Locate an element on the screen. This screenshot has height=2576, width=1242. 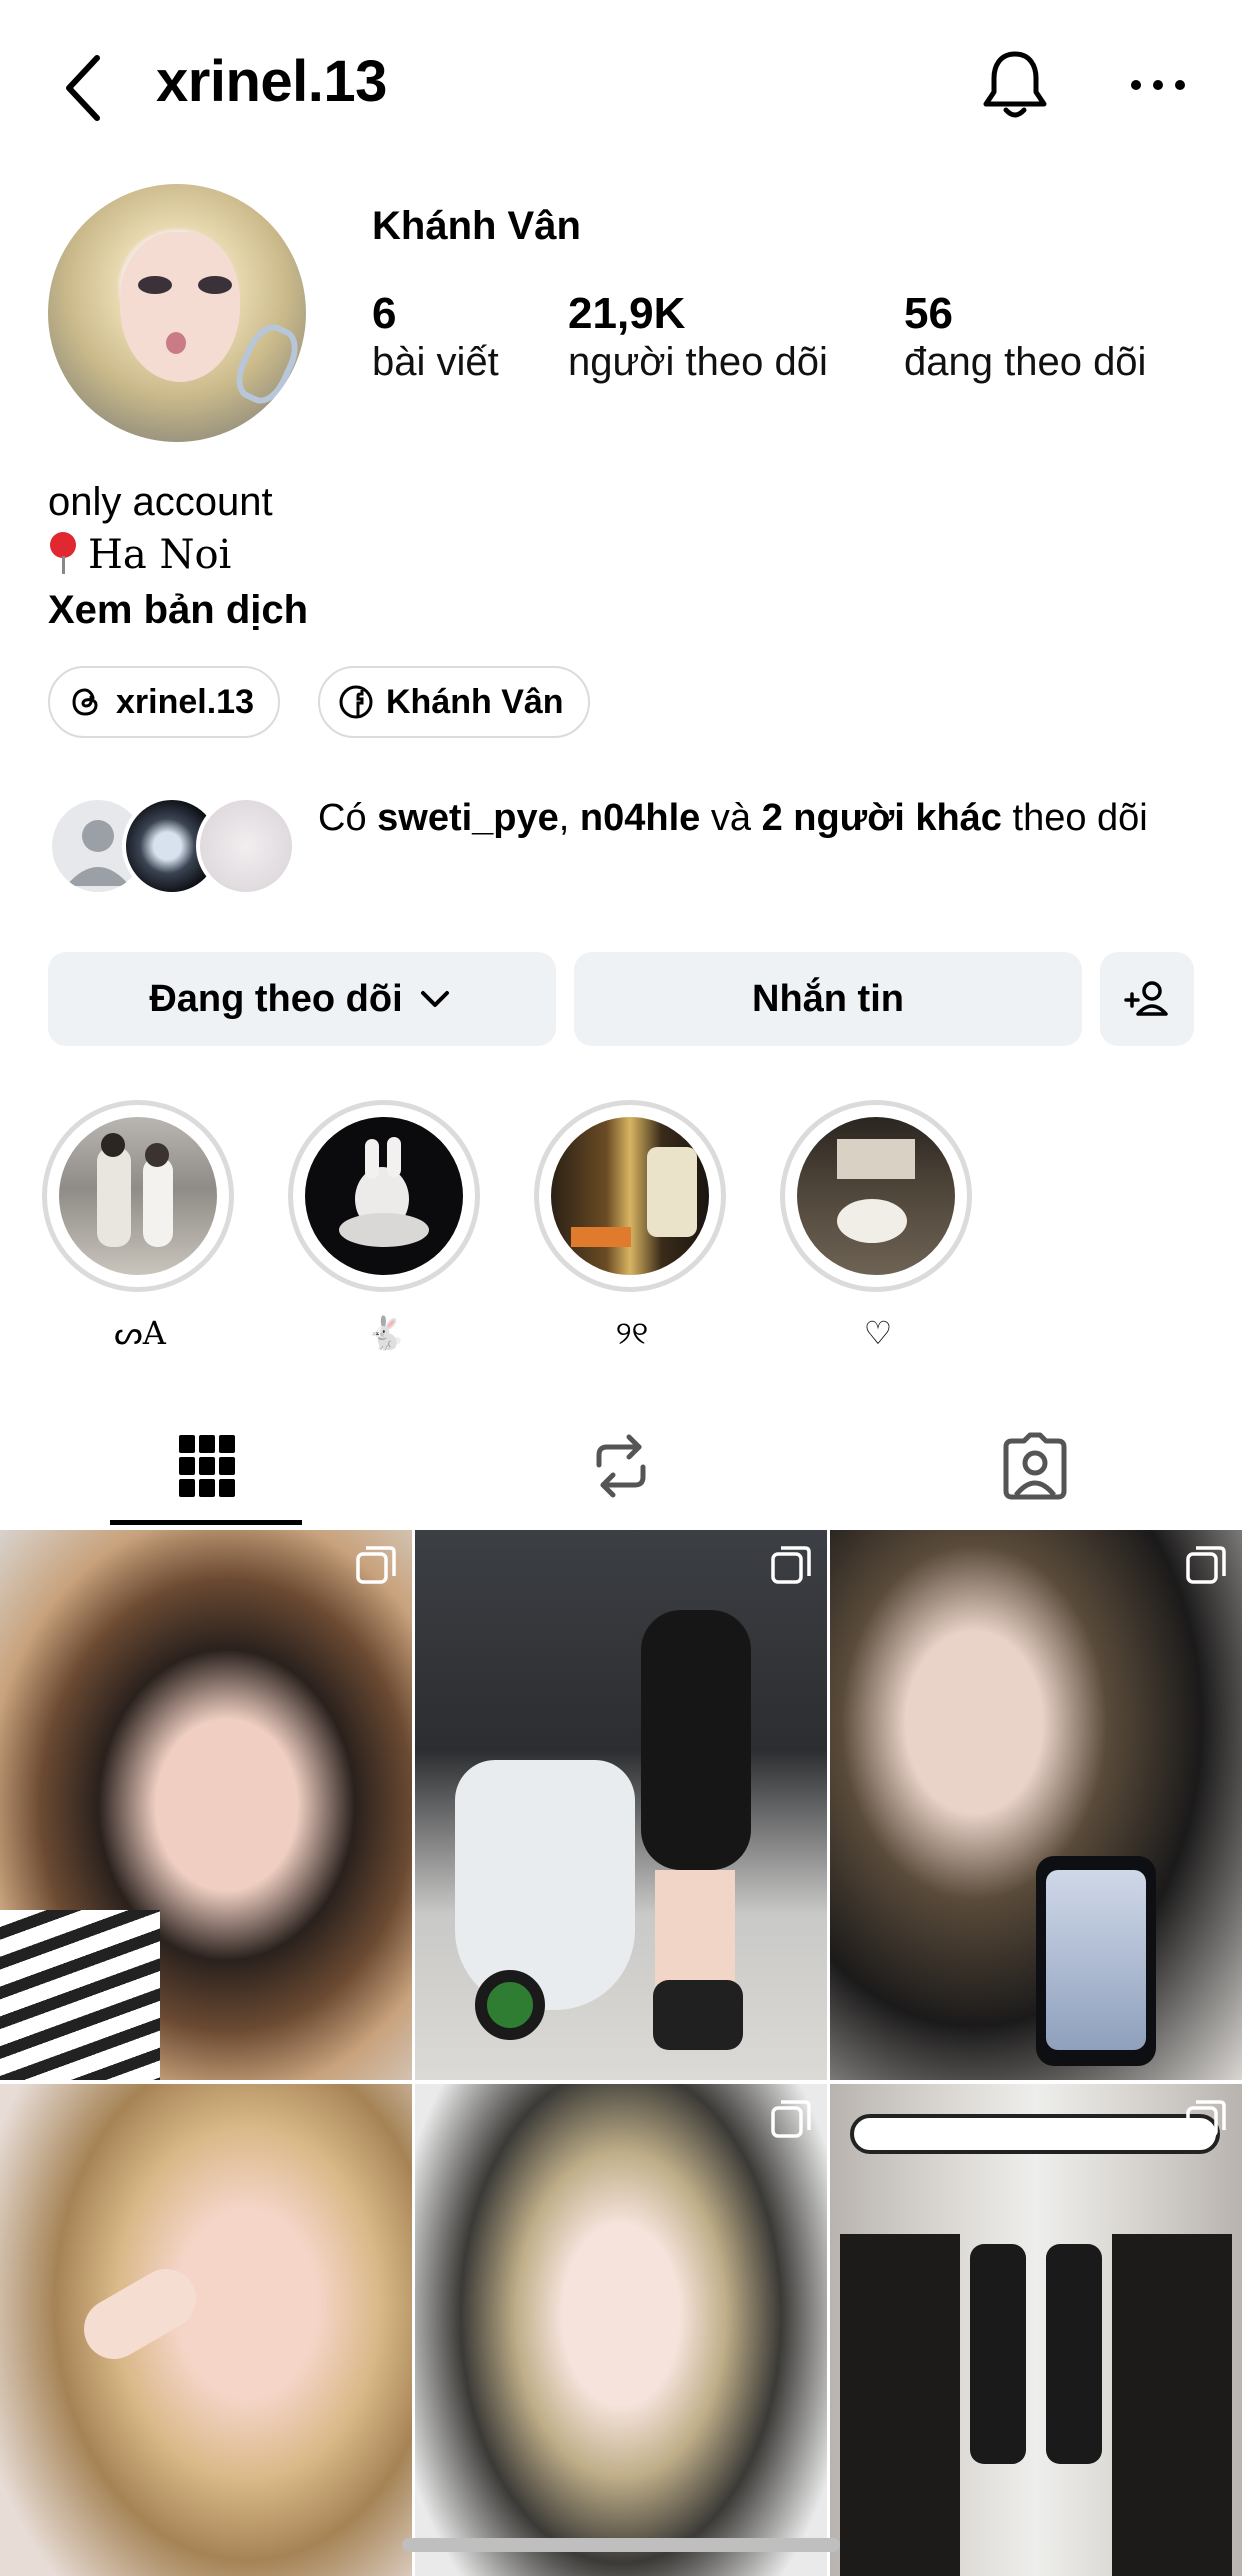
following-button: Đang theo dõi is located at coordinates (302, 999).